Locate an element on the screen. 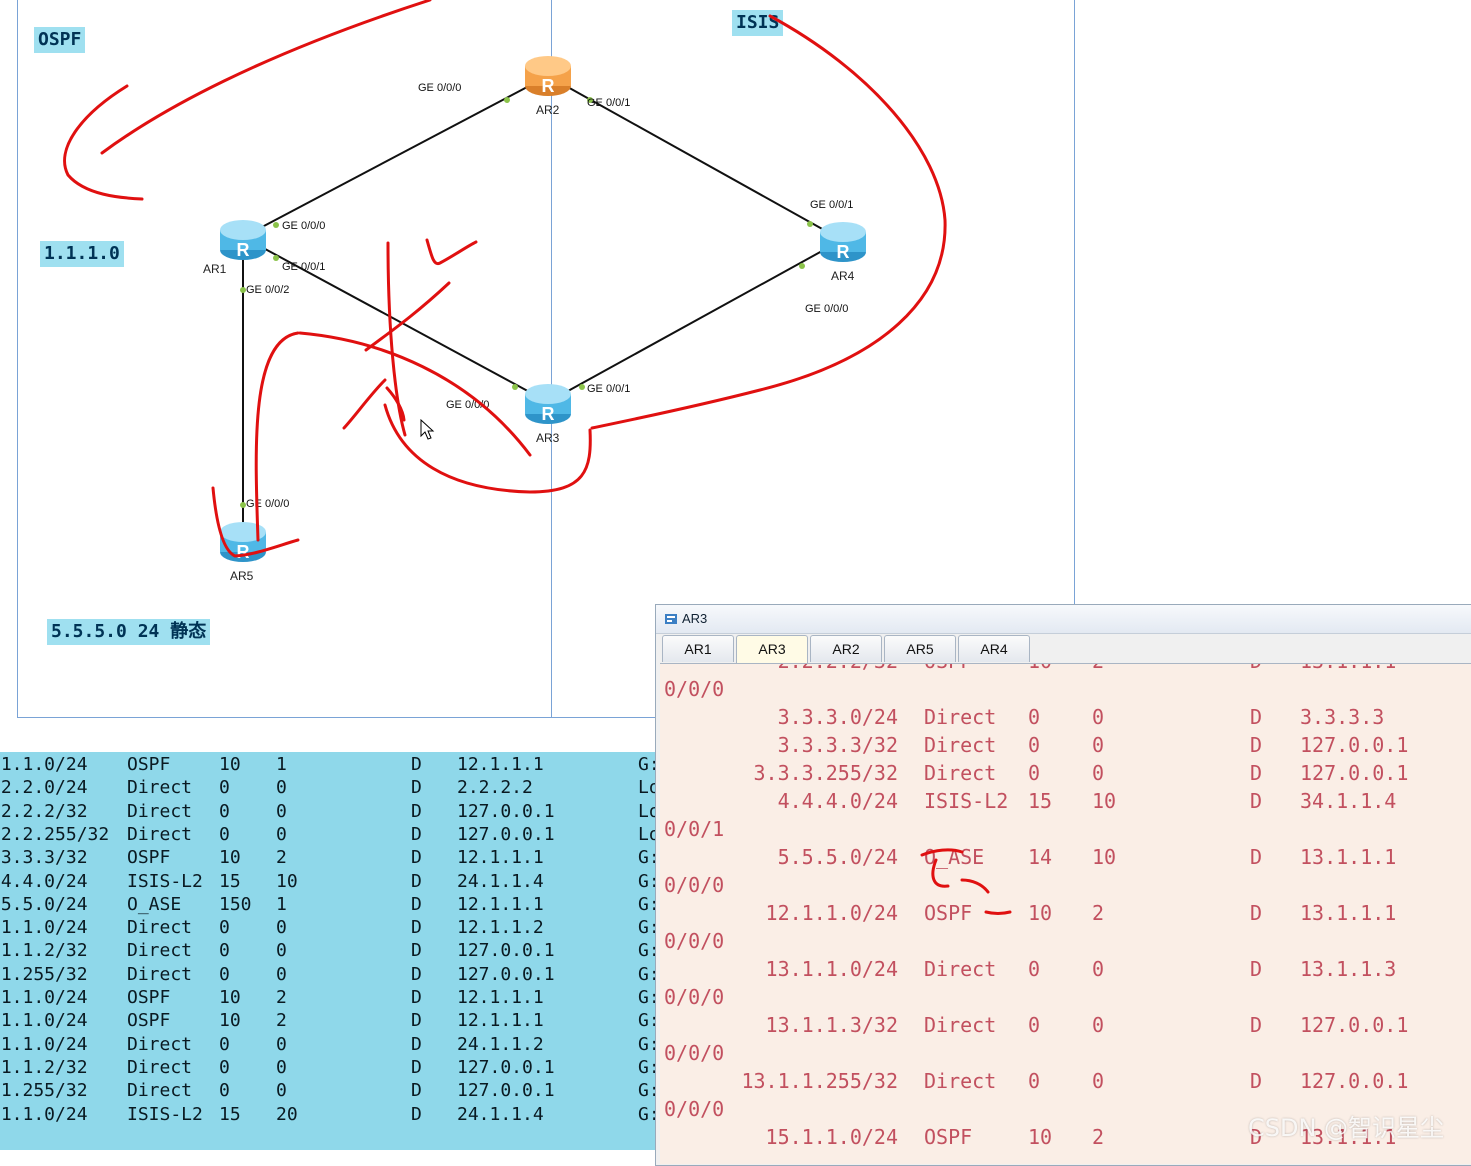  tab-ar5: AR5 is located at coordinates (920, 648).